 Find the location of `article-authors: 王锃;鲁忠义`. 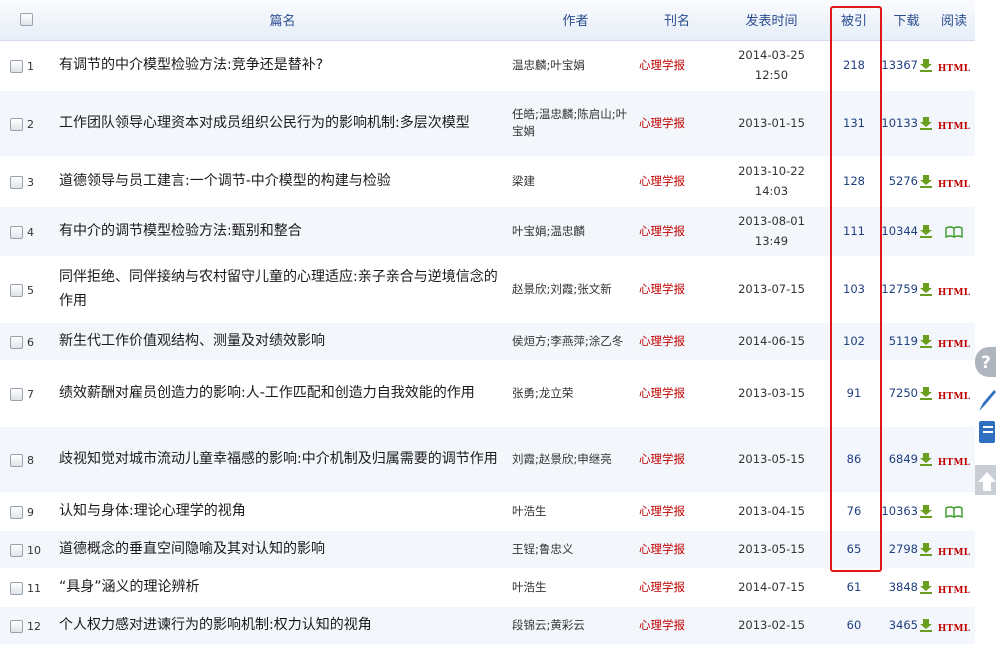

article-authors: 王锃;鲁忠义 is located at coordinates (575, 549).